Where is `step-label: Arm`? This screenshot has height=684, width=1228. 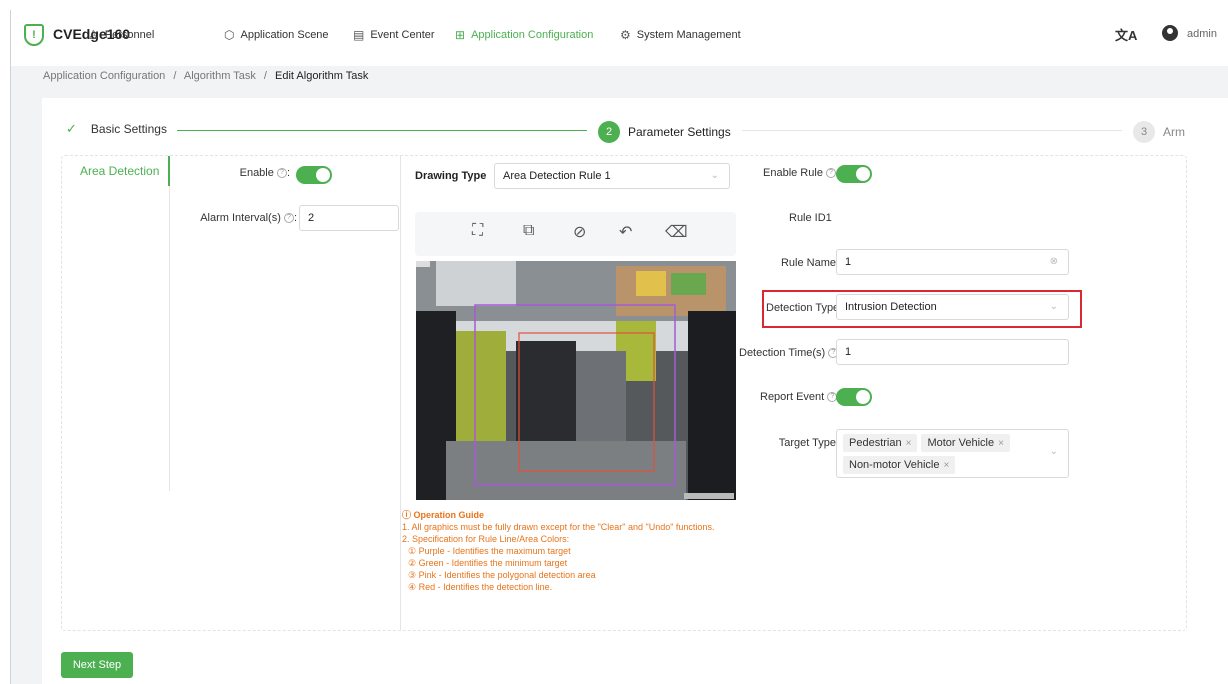
step-label: Arm is located at coordinates (1174, 132).